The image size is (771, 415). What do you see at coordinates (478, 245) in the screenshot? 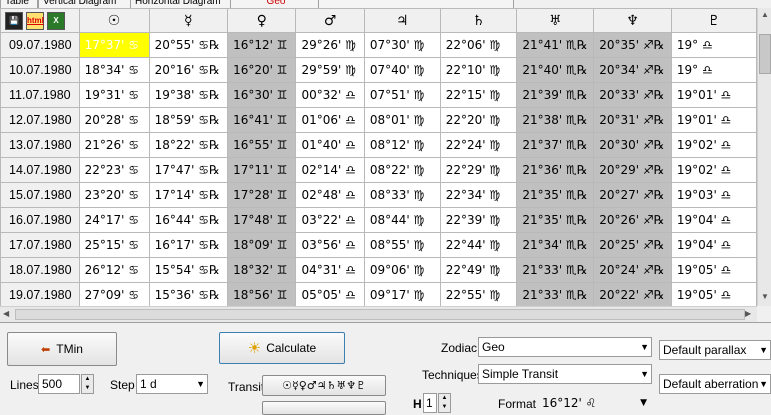
I see `position-cell: 22°44' ♍` at bounding box center [478, 245].